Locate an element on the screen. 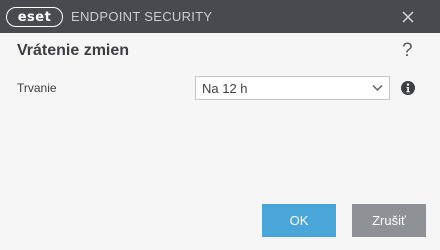  close-button is located at coordinates (408, 17).